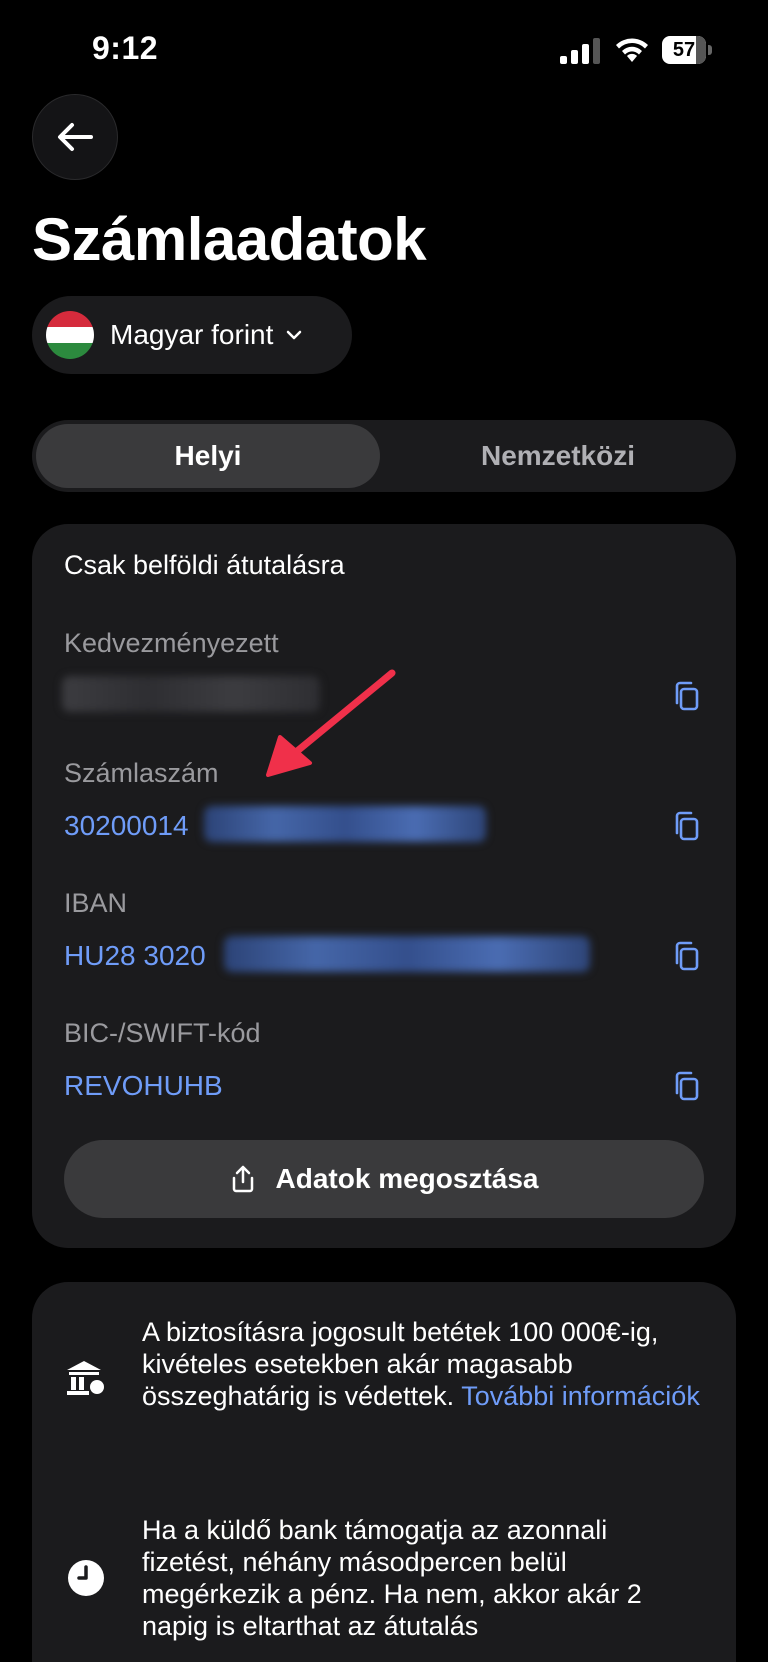  I want to click on bank-shield-icon, so click(86, 1378).